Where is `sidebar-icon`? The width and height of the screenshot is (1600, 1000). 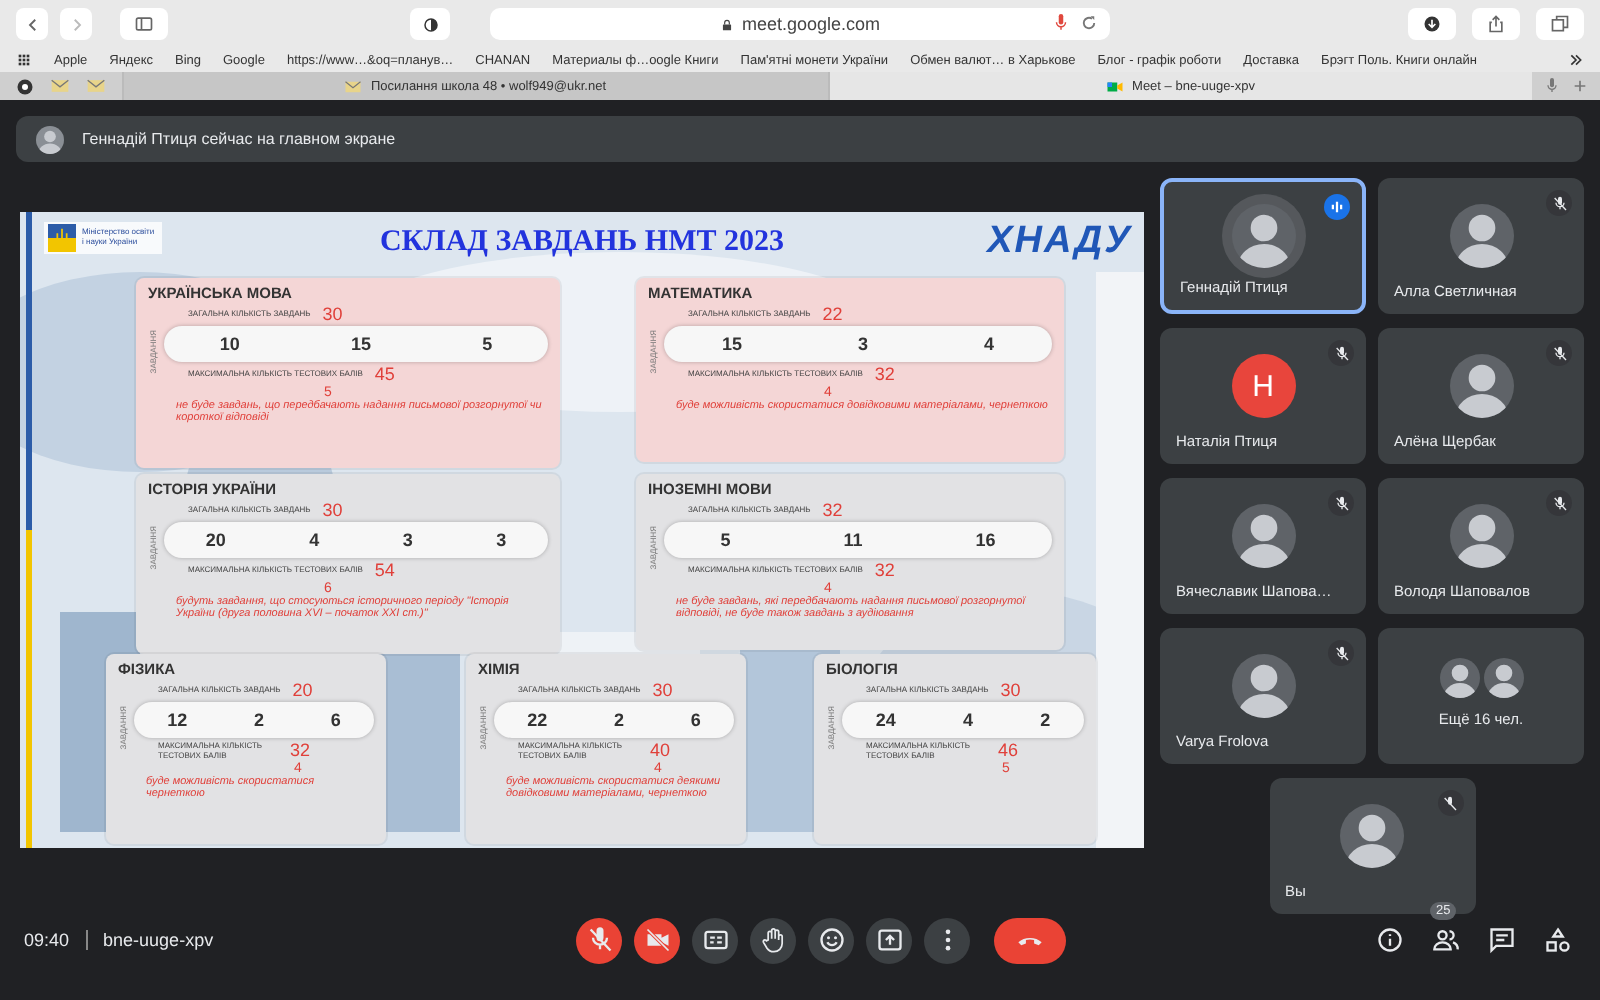 sidebar-icon is located at coordinates (144, 24).